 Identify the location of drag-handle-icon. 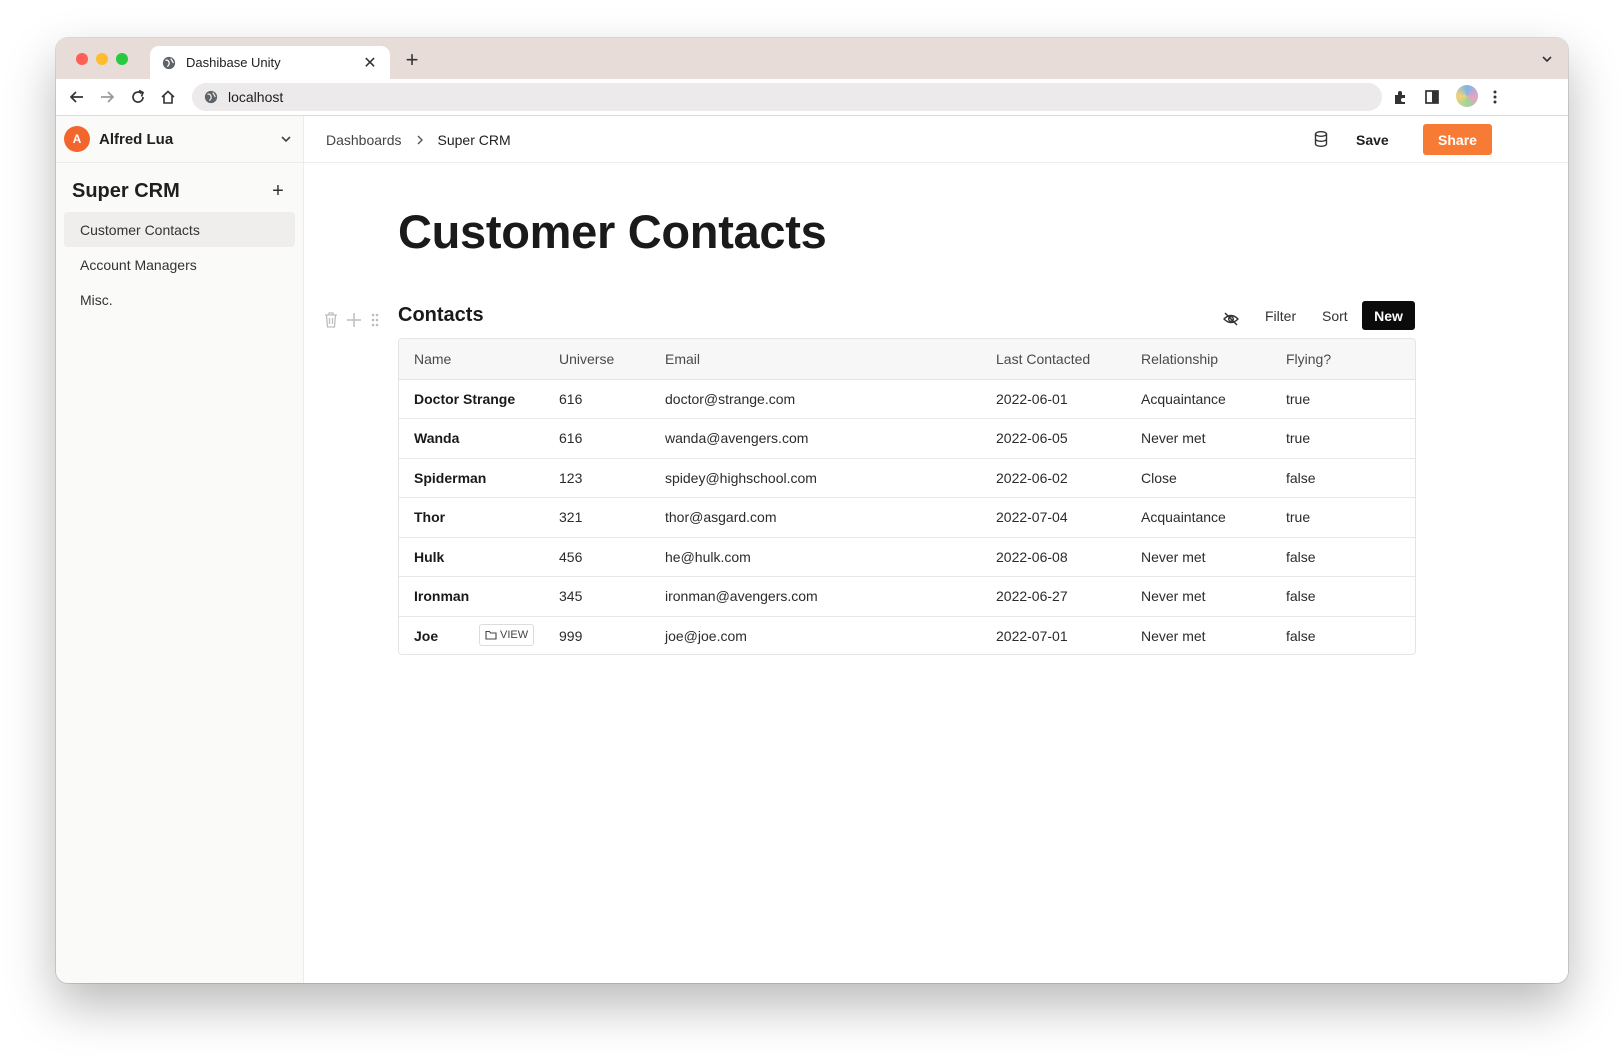
(375, 320).